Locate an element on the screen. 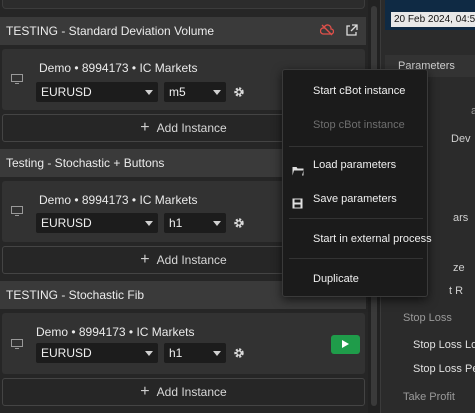  menu-item-label: Save parameters is located at coordinates (355, 199).